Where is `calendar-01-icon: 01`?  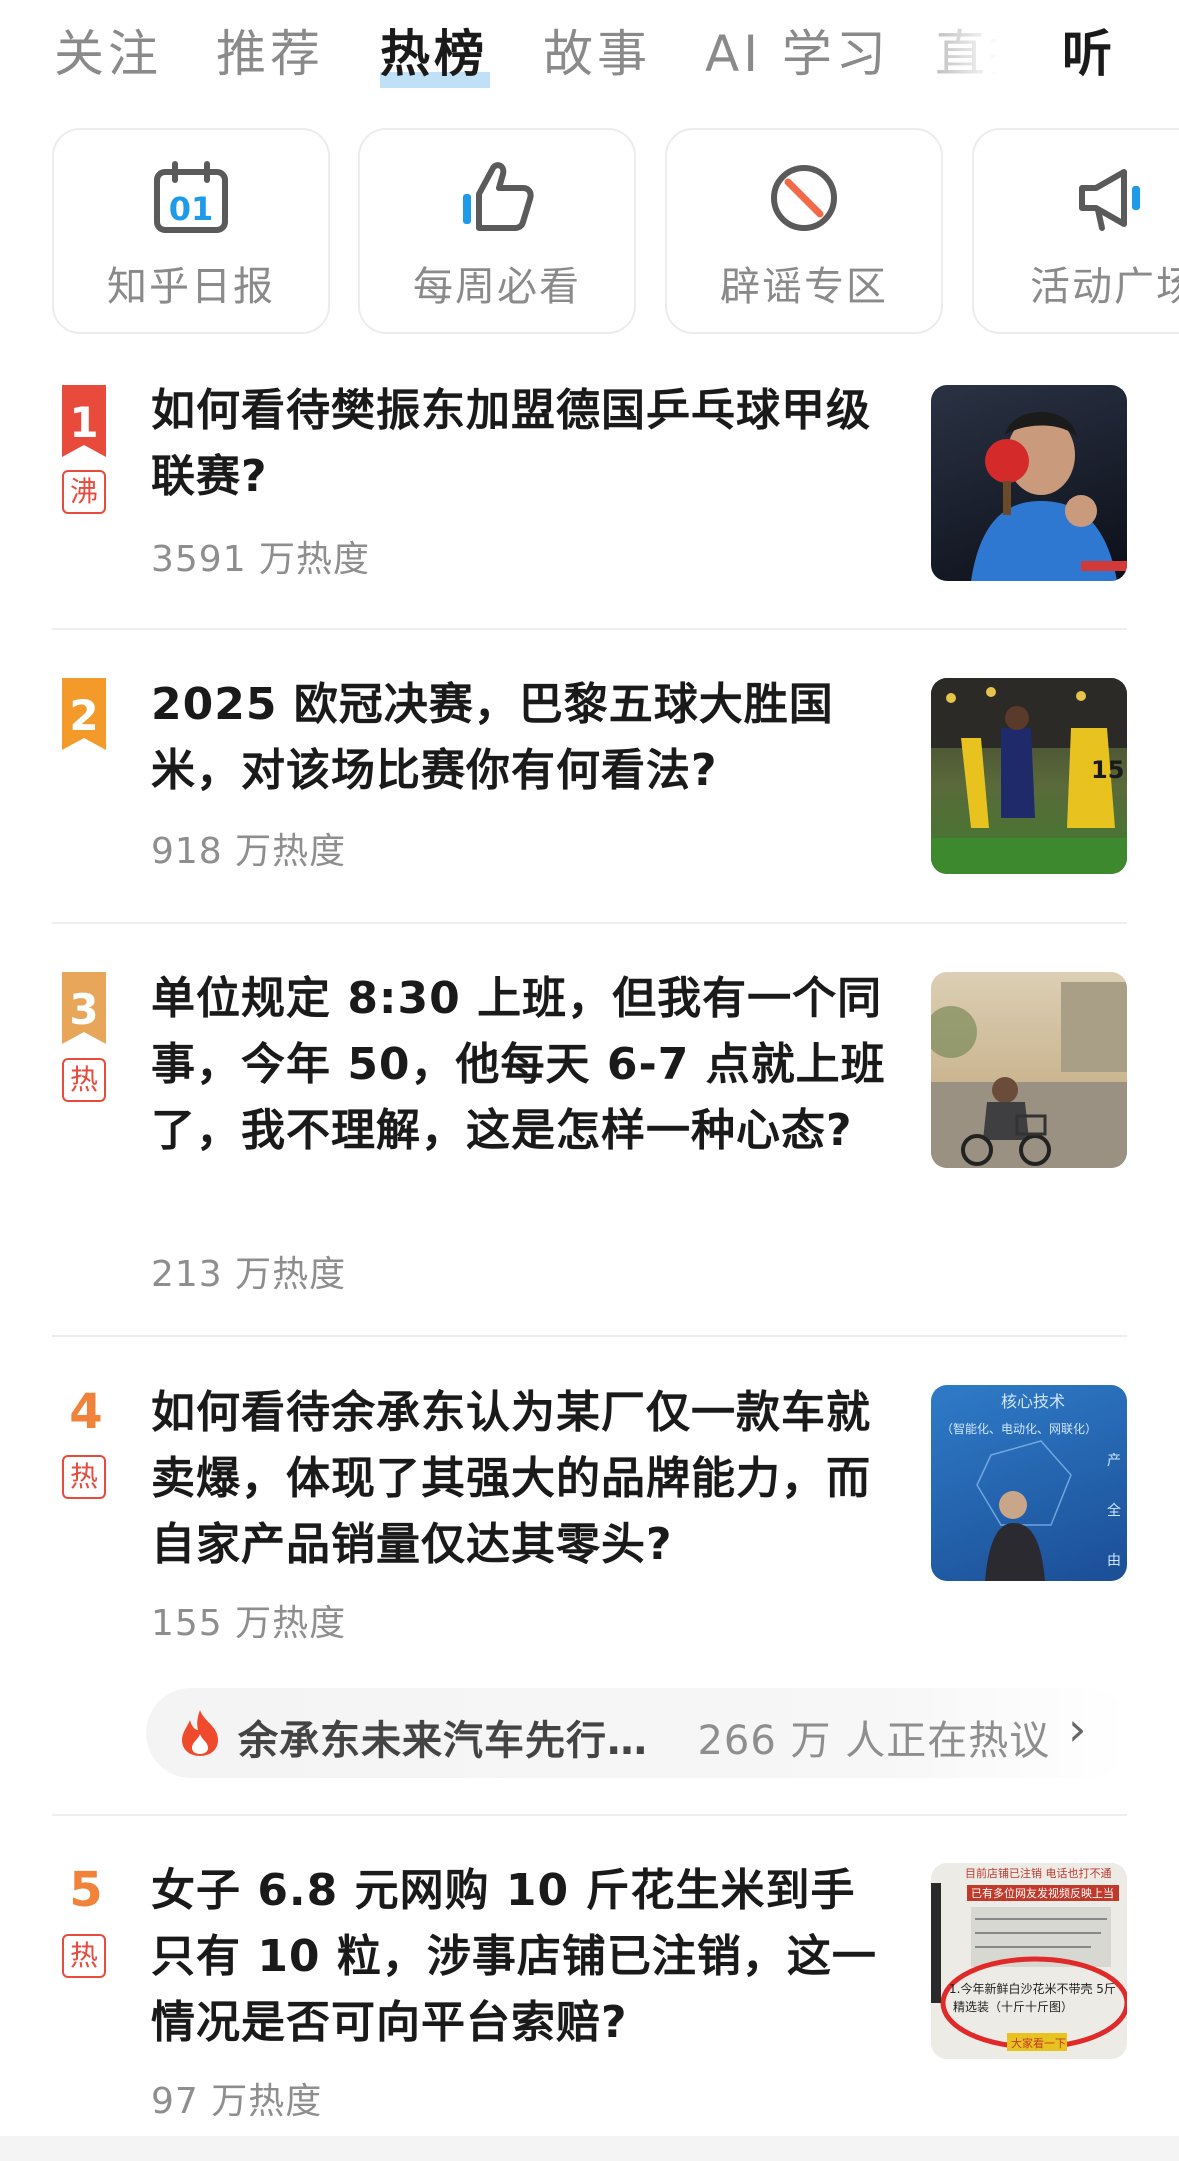
calendar-01-icon: 01 is located at coordinates (191, 198).